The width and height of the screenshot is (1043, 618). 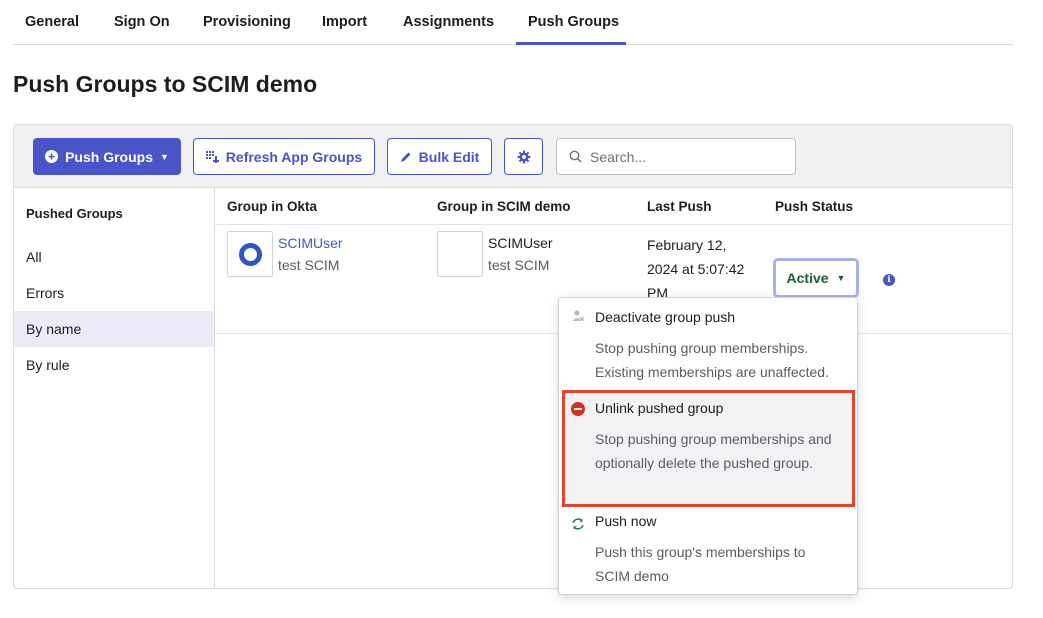 What do you see at coordinates (578, 524) in the screenshot?
I see `refresh-icon` at bounding box center [578, 524].